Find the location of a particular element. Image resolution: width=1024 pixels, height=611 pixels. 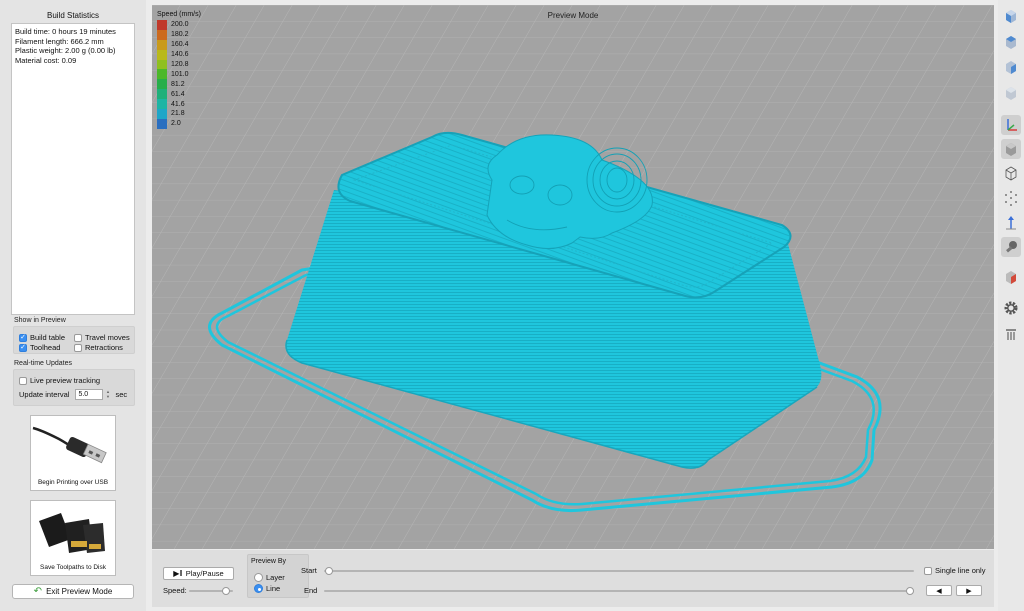

settings-button is located at coordinates (1011, 308).